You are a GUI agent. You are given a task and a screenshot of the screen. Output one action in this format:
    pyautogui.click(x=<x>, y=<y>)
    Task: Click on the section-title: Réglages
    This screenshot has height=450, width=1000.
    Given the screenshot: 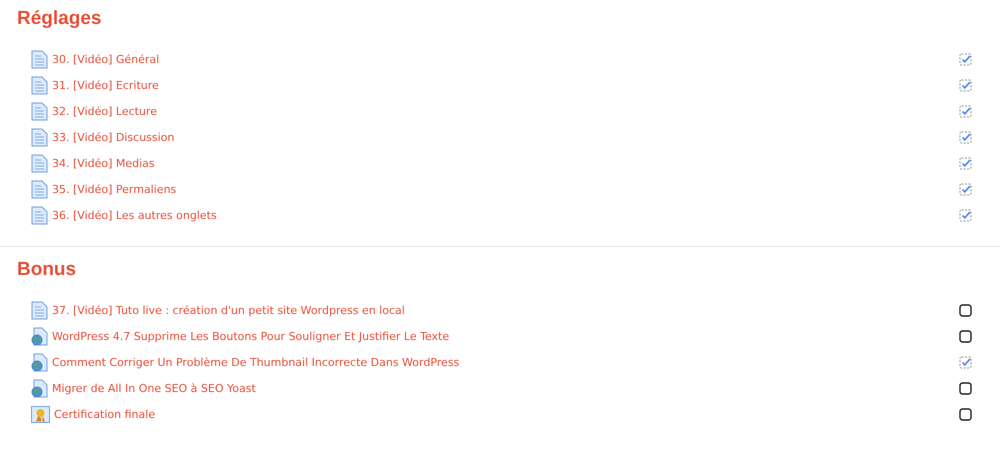 What is the action you would take?
    pyautogui.click(x=59, y=19)
    